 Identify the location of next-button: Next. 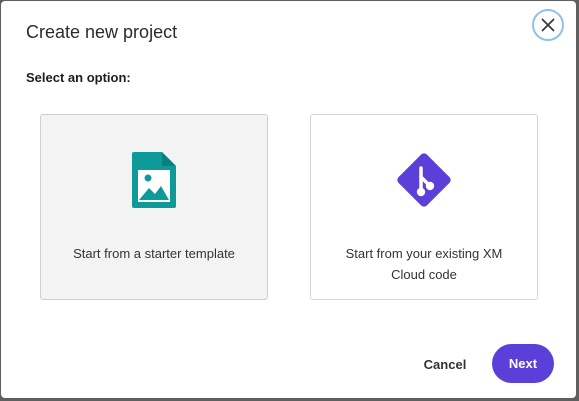
(523, 363).